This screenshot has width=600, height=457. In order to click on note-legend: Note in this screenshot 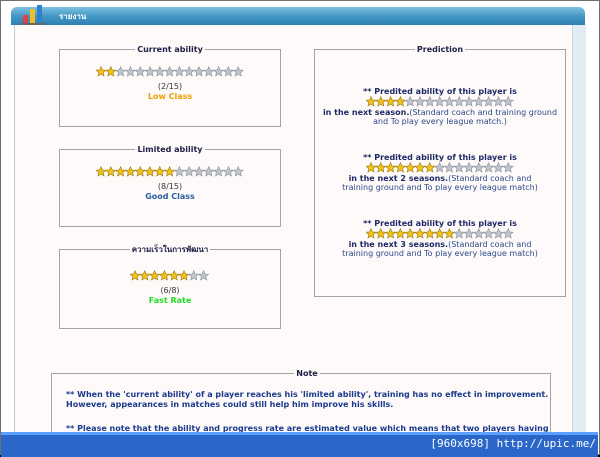, I will do `click(307, 373)`.